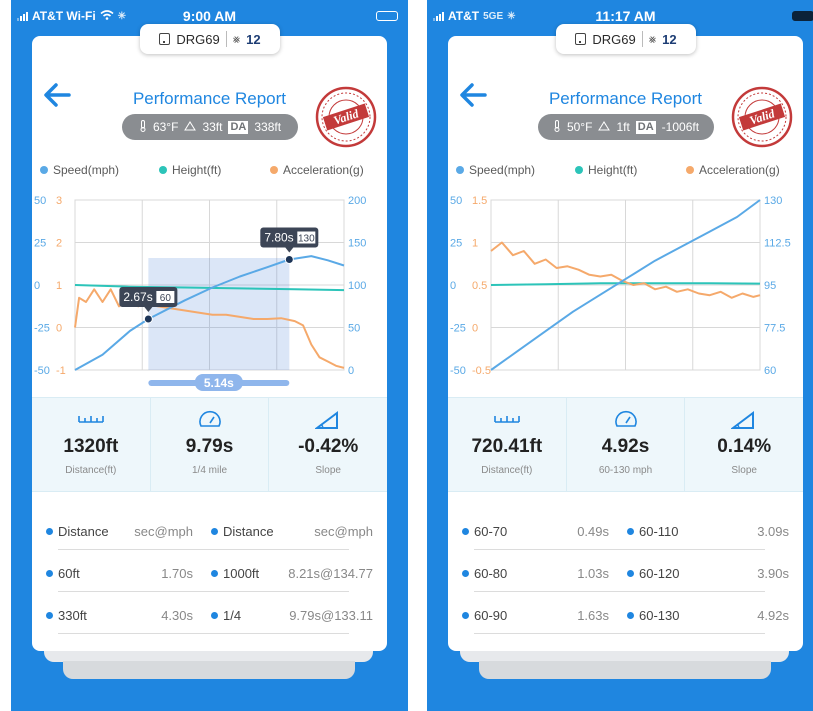 This screenshot has height=711, width=813. I want to click on stat-distance: 720.41ft Distance(ft), so click(507, 444).